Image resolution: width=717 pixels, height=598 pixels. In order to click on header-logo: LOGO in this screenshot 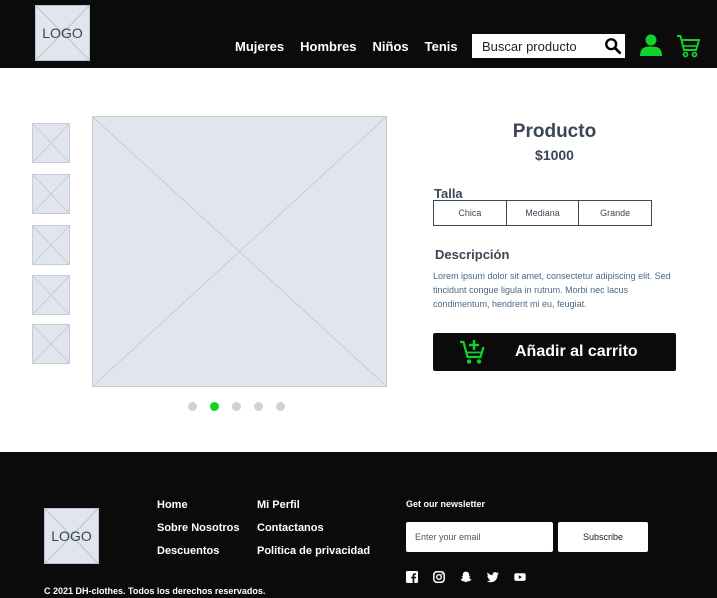, I will do `click(62, 33)`.